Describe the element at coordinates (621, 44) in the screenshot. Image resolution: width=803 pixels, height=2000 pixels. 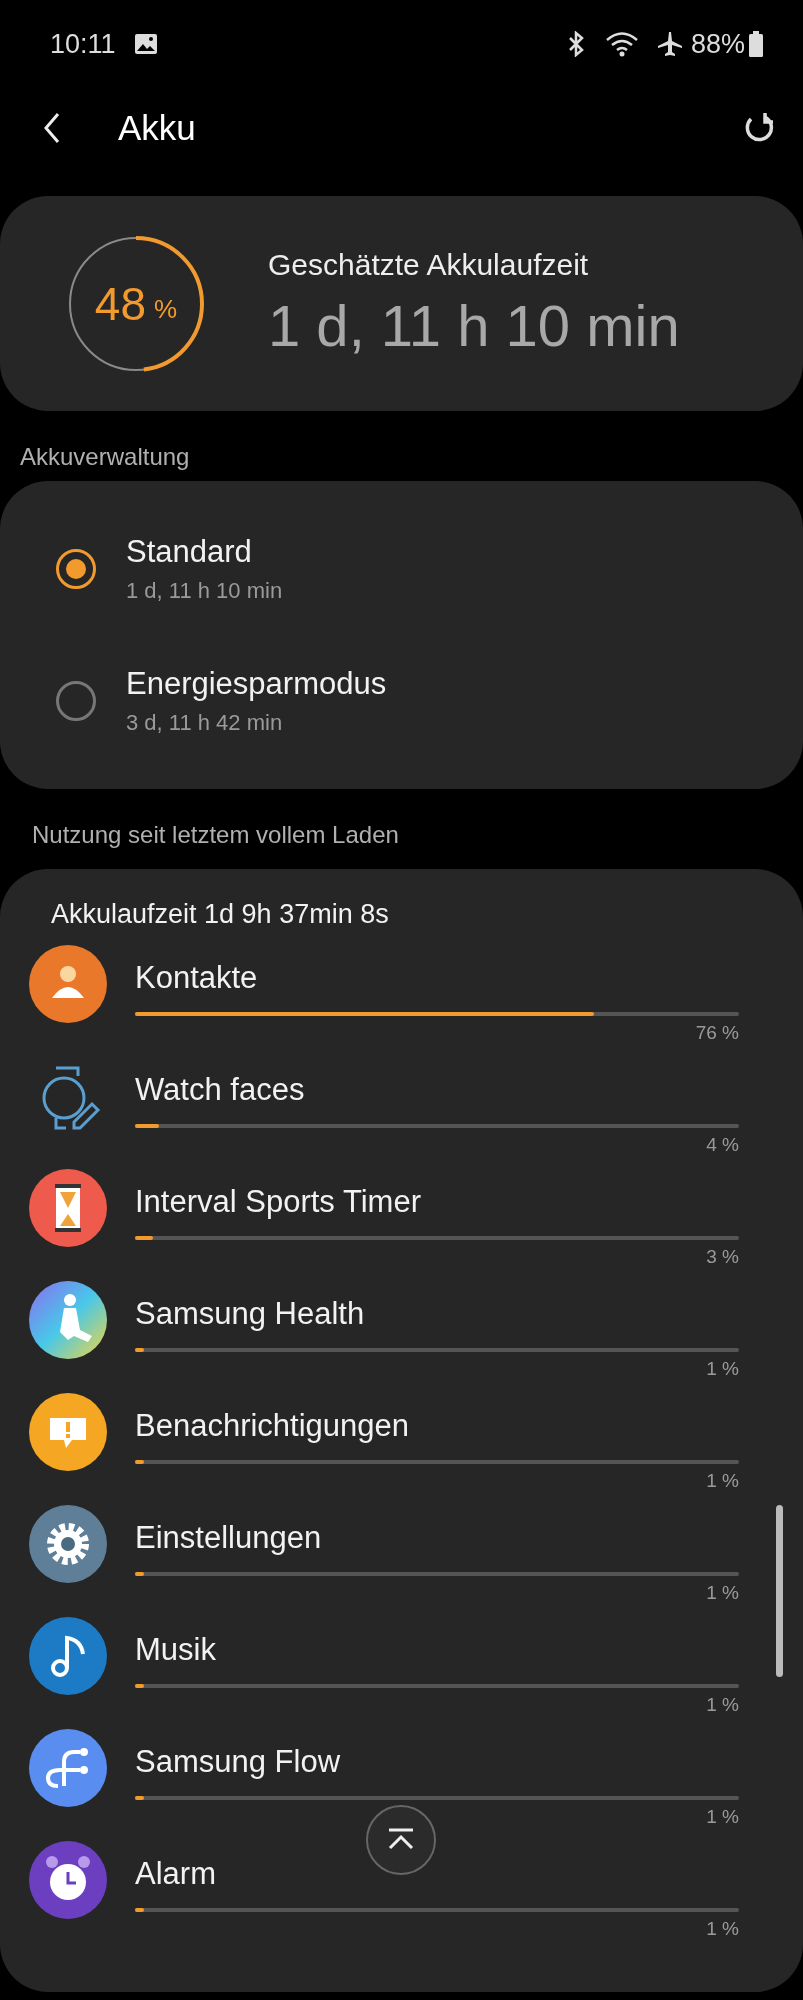
I see `wifi-icon` at that location.